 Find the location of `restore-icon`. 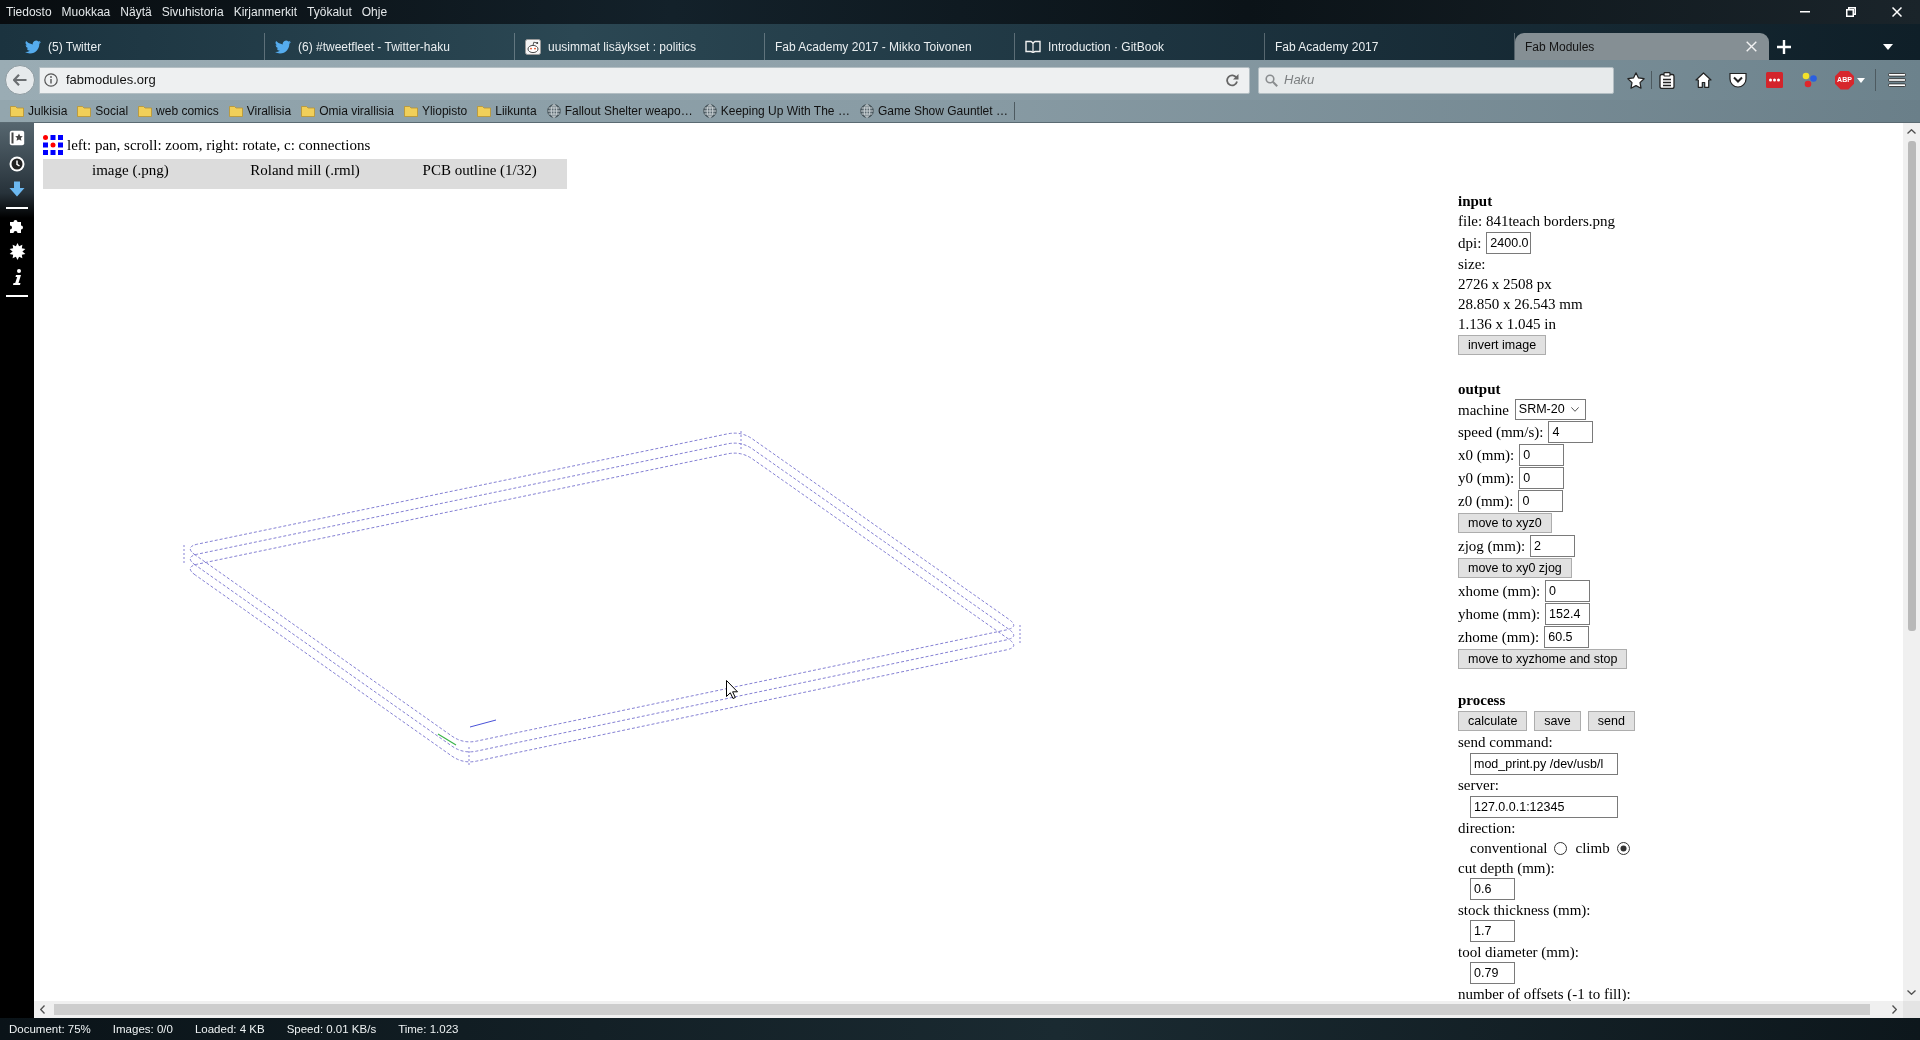

restore-icon is located at coordinates (1851, 12).